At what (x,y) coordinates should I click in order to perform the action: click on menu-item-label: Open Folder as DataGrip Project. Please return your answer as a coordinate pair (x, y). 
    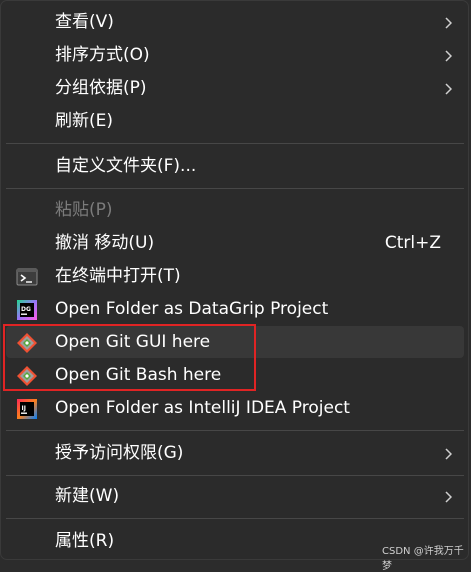
    Looking at the image, I should click on (192, 309).